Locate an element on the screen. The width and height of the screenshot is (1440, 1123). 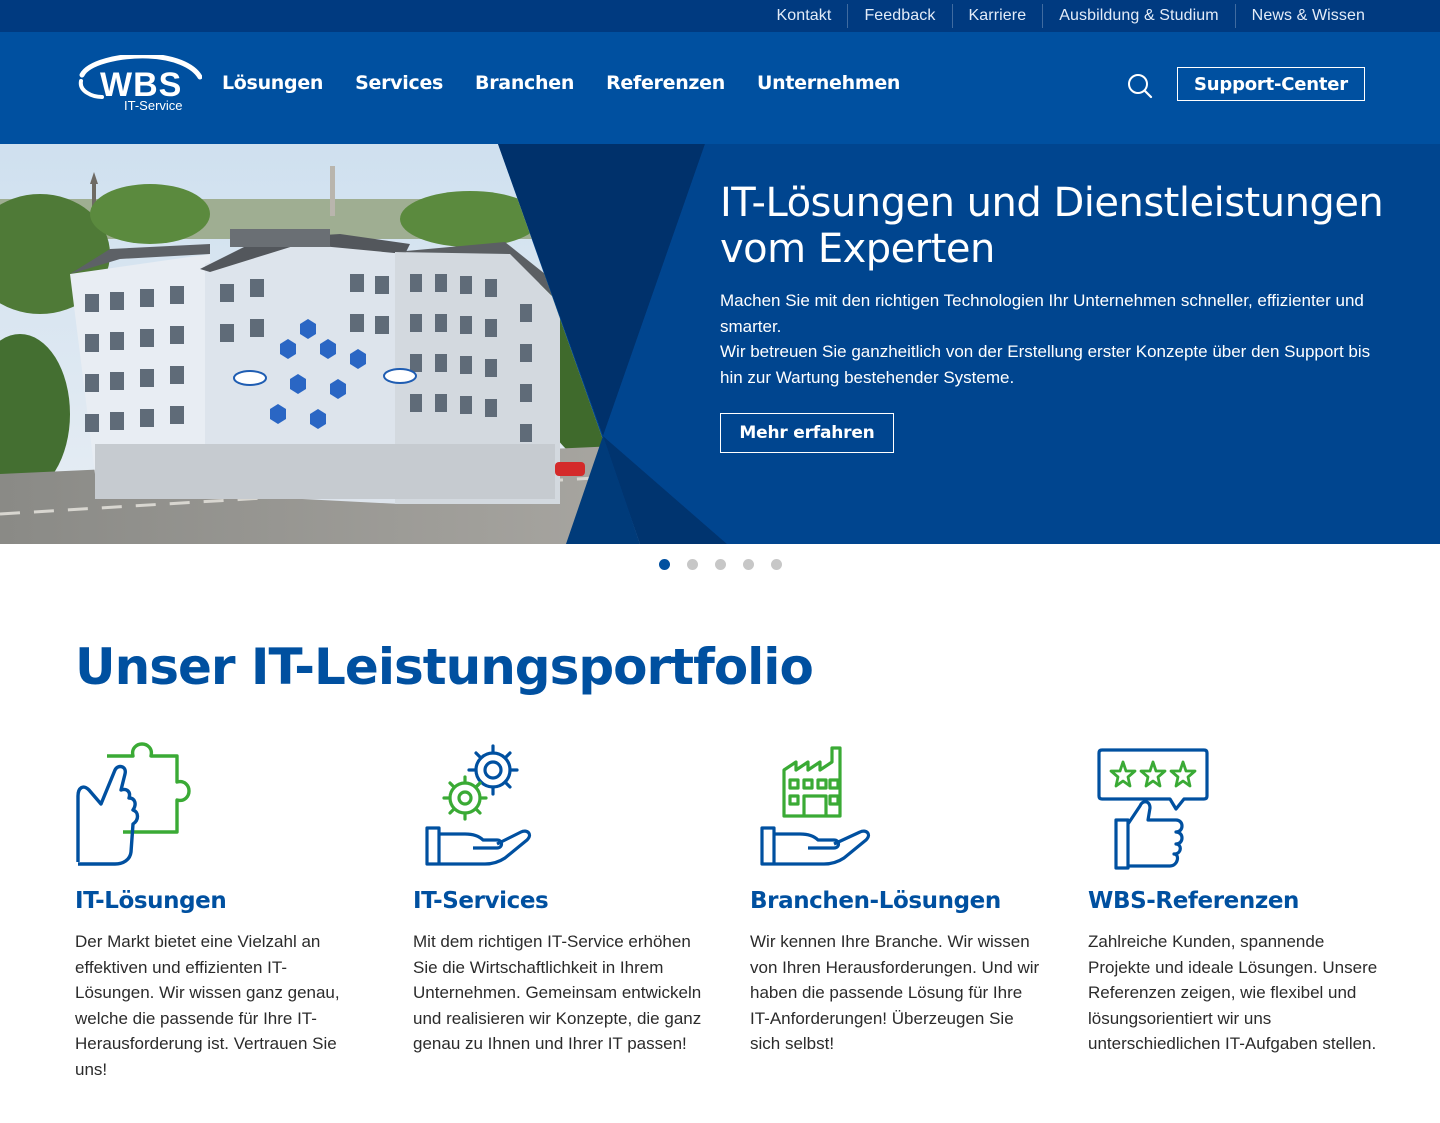
main-nav-link-services: Services is located at coordinates (399, 83).